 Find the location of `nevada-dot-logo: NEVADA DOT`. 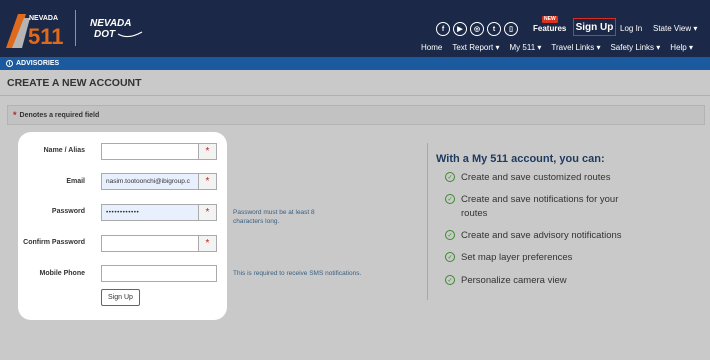

nevada-dot-logo: NEVADA DOT is located at coordinates (116, 29).